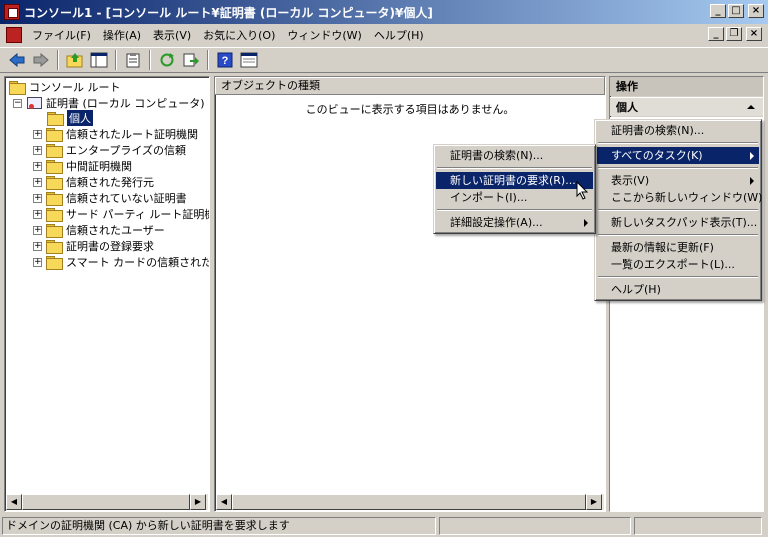  Describe the element at coordinates (121, 214) in the screenshot. I see `tree-item: + サード パーティ ルート証明機` at that location.